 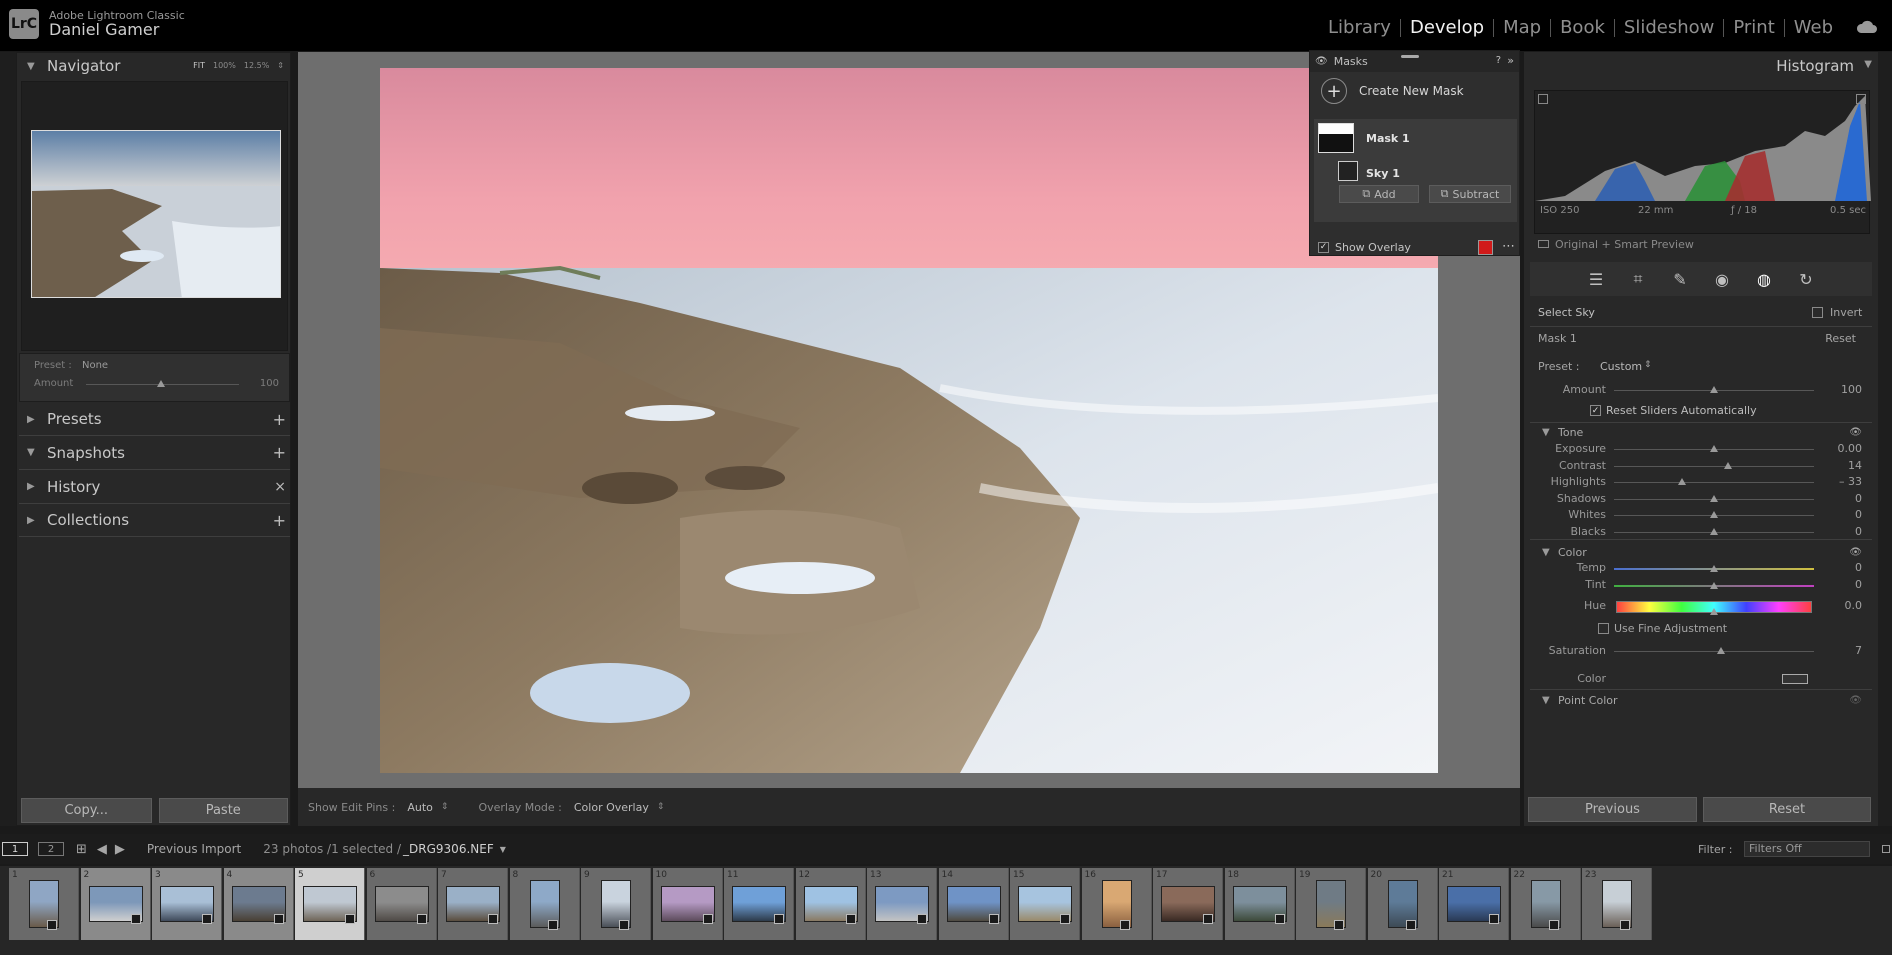 What do you see at coordinates (1359, 27) in the screenshot?
I see `module-library: Library` at bounding box center [1359, 27].